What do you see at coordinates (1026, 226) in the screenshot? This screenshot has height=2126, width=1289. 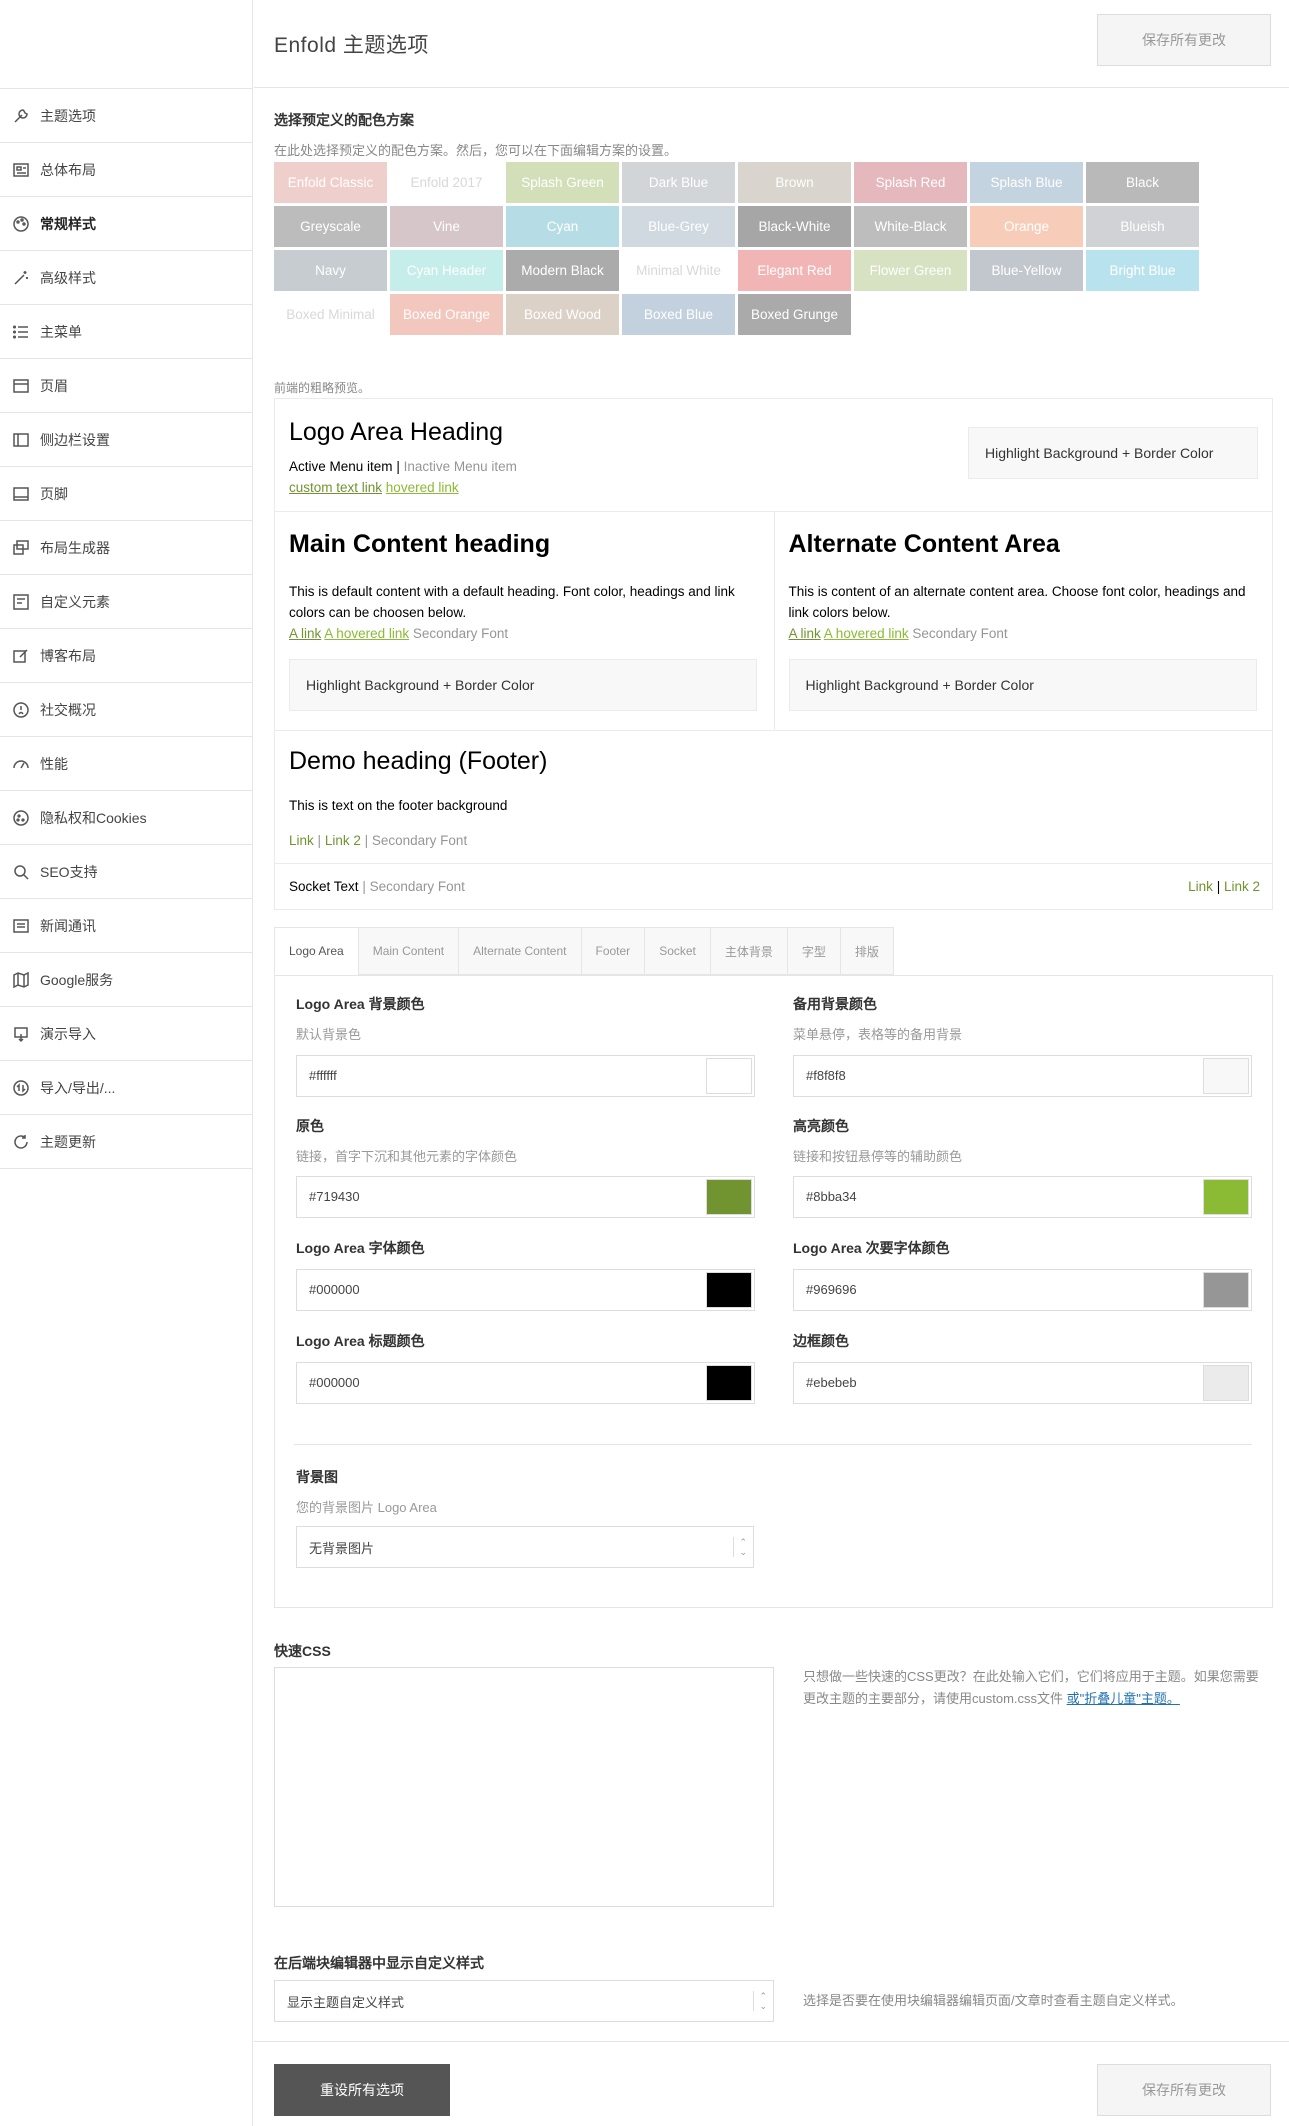 I see `scheme-swatch: Orange` at bounding box center [1026, 226].